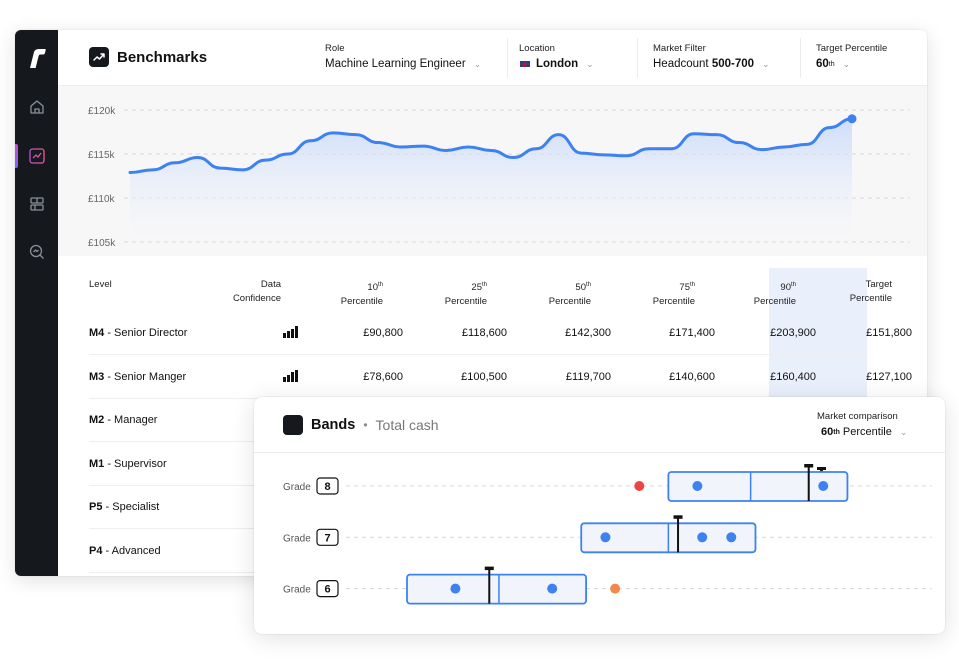  I want to click on grade-number: 8, so click(327, 487).